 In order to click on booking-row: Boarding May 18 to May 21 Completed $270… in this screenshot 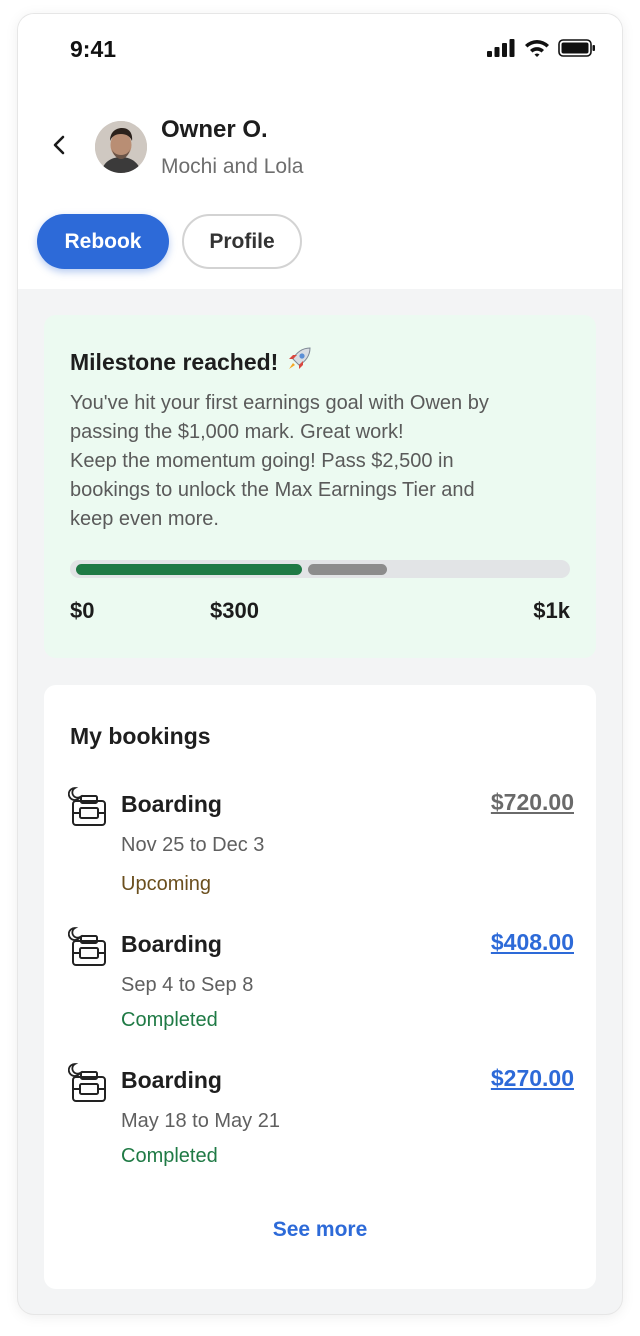, I will do `click(321, 1116)`.